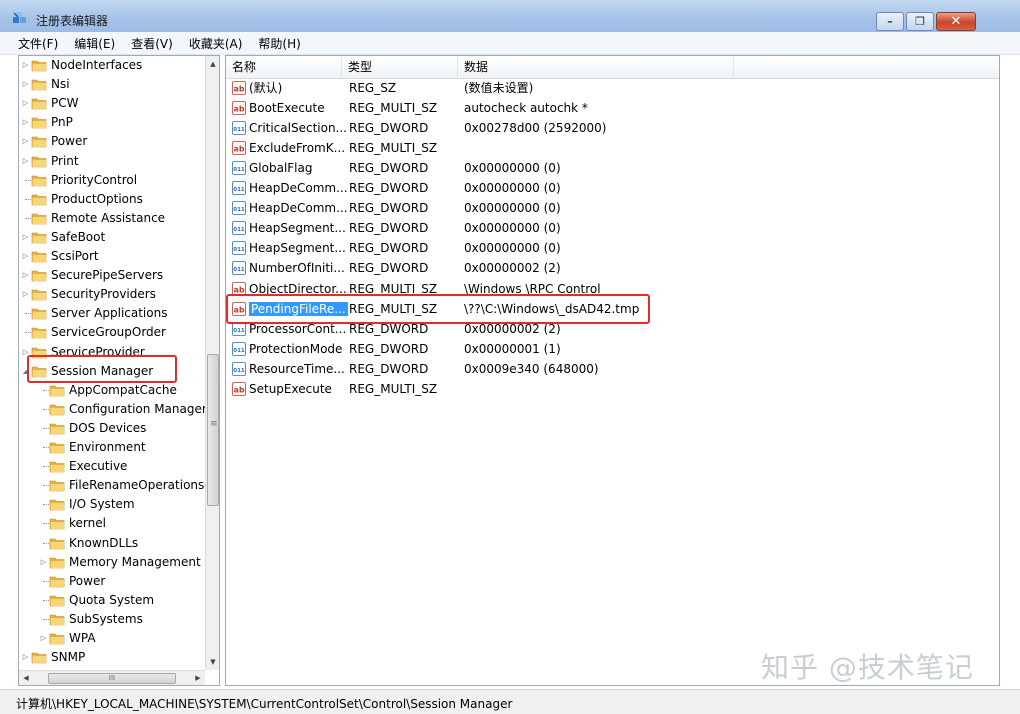  I want to click on tree-item: DOS Devices, so click(112, 428).